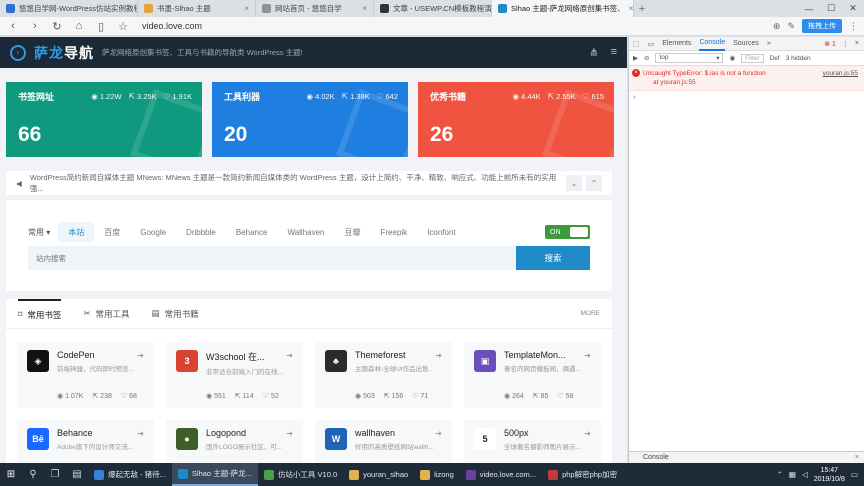 This screenshot has height=486, width=864. I want to click on task-view-icon: ❐, so click(55, 474).